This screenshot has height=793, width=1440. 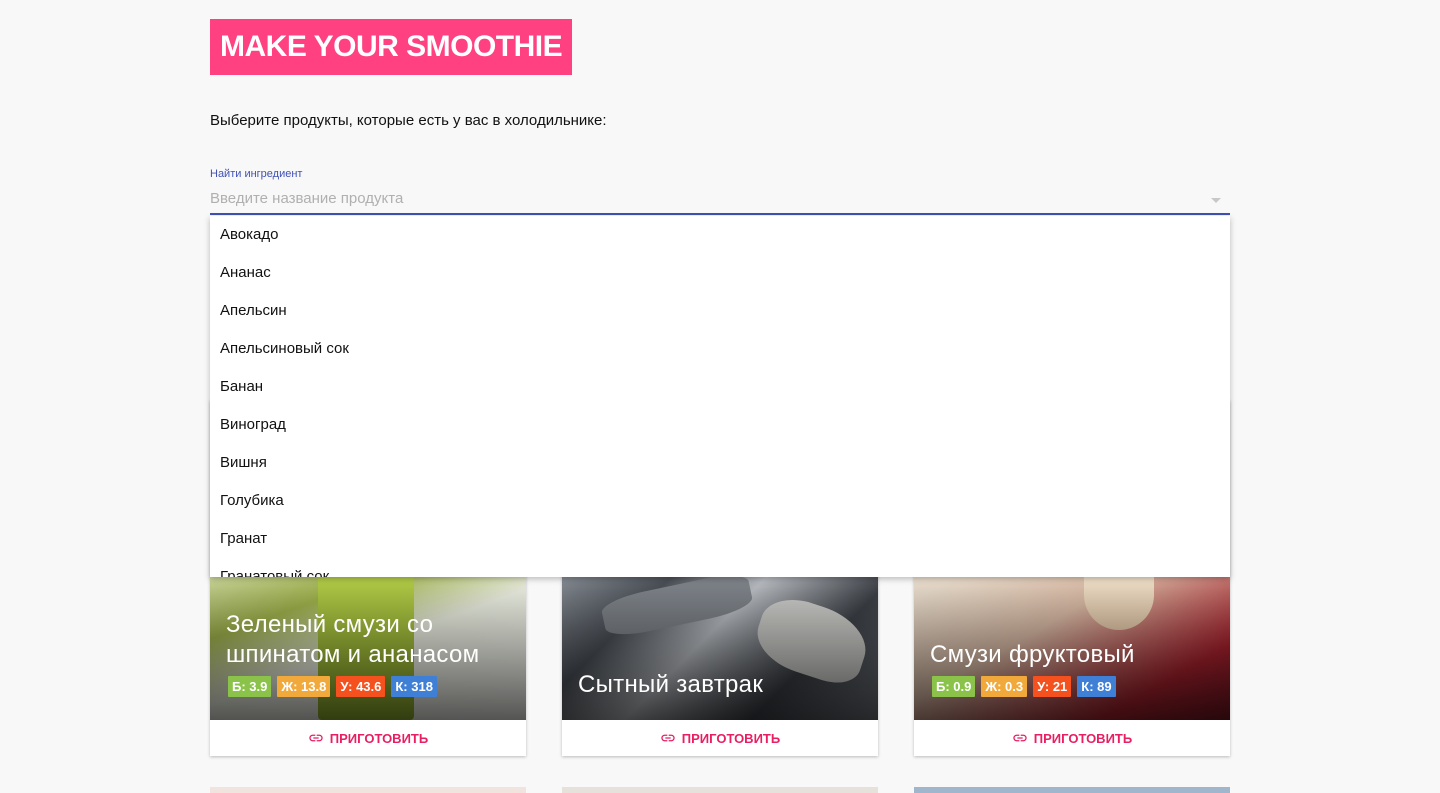 I want to click on search-label: Найти ингредиент, so click(x=256, y=174).